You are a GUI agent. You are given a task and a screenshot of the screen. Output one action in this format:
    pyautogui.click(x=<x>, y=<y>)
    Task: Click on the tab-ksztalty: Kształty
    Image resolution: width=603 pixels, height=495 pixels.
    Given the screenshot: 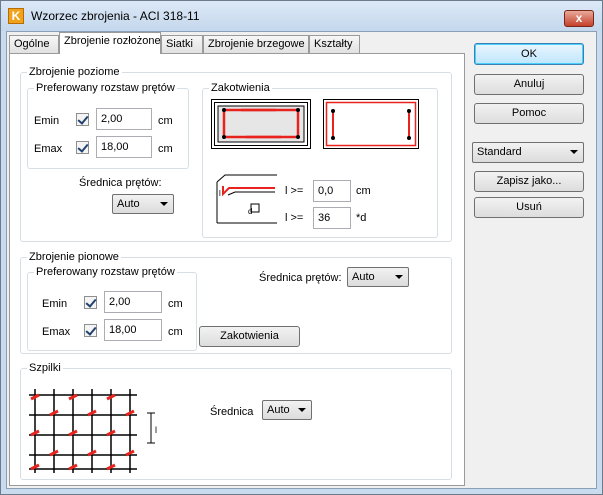 What is the action you would take?
    pyautogui.click(x=334, y=44)
    